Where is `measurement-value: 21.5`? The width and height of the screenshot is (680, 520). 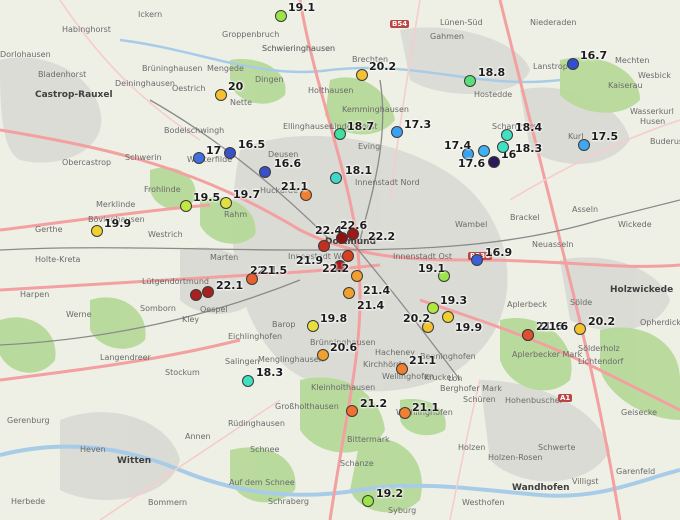
measurement-value: 21.5 is located at coordinates (274, 270).